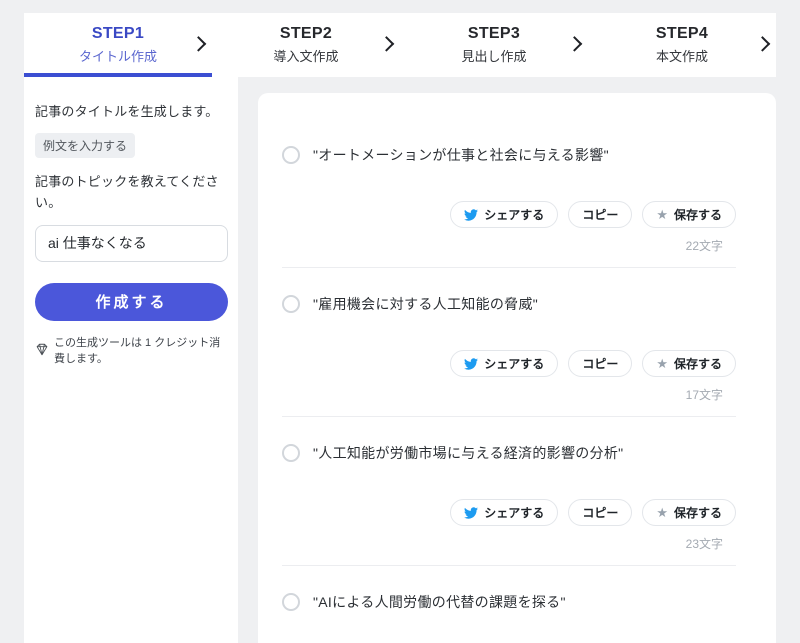 This screenshot has height=643, width=800. I want to click on result-title: "人工知能が労働市場に与える経済的影響の分析", so click(468, 453).